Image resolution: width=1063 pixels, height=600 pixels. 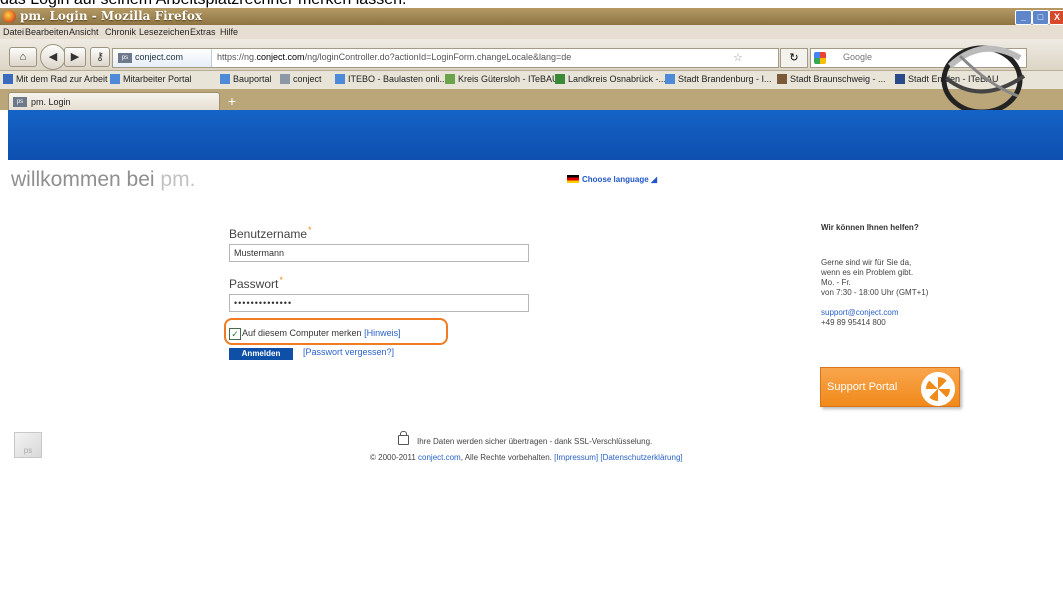 I want to click on menu-datei: Datei, so click(x=13, y=32).